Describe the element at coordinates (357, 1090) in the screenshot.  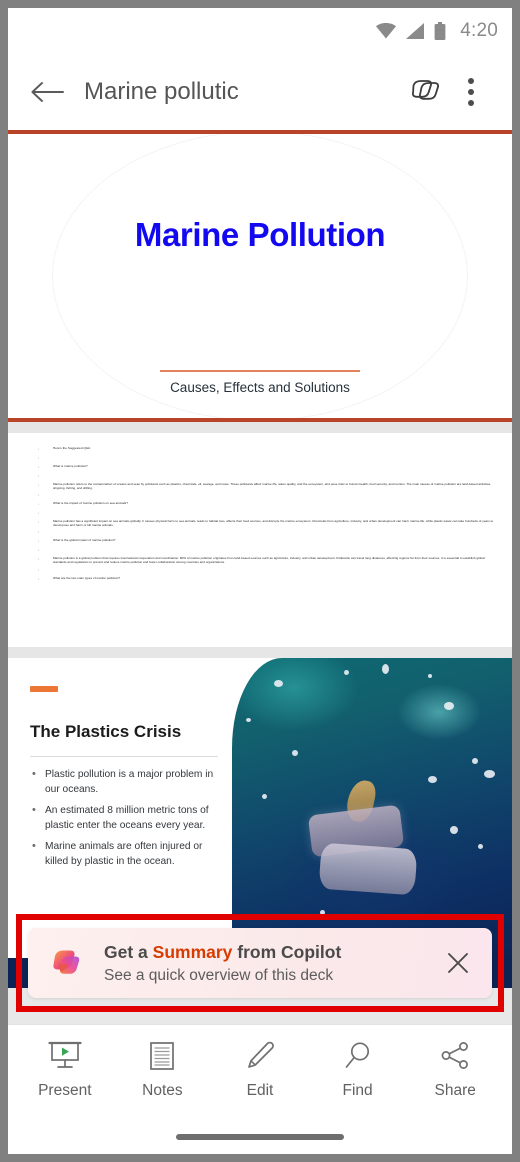
I see `toolbar-label: Find` at that location.